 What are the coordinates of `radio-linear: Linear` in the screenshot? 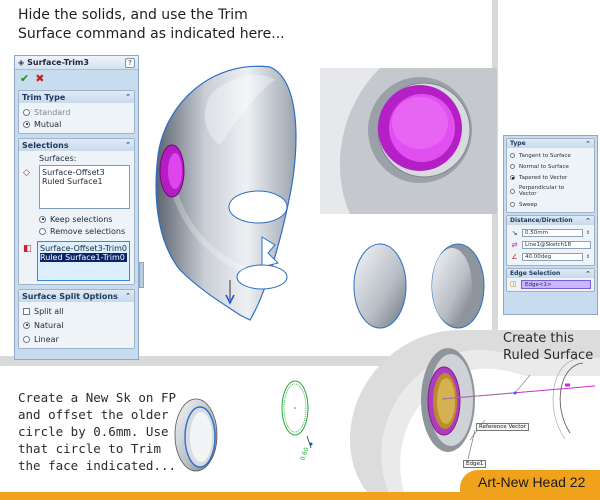 It's located at (76, 339).